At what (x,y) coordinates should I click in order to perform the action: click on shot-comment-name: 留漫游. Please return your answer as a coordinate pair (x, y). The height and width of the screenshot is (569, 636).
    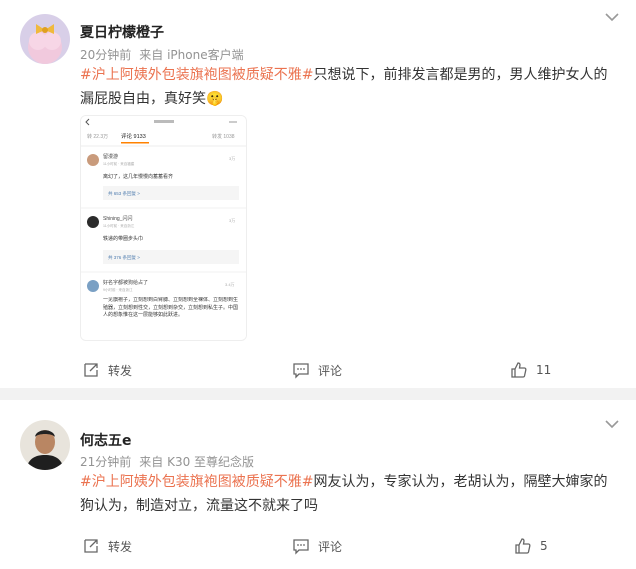
    Looking at the image, I should click on (110, 156).